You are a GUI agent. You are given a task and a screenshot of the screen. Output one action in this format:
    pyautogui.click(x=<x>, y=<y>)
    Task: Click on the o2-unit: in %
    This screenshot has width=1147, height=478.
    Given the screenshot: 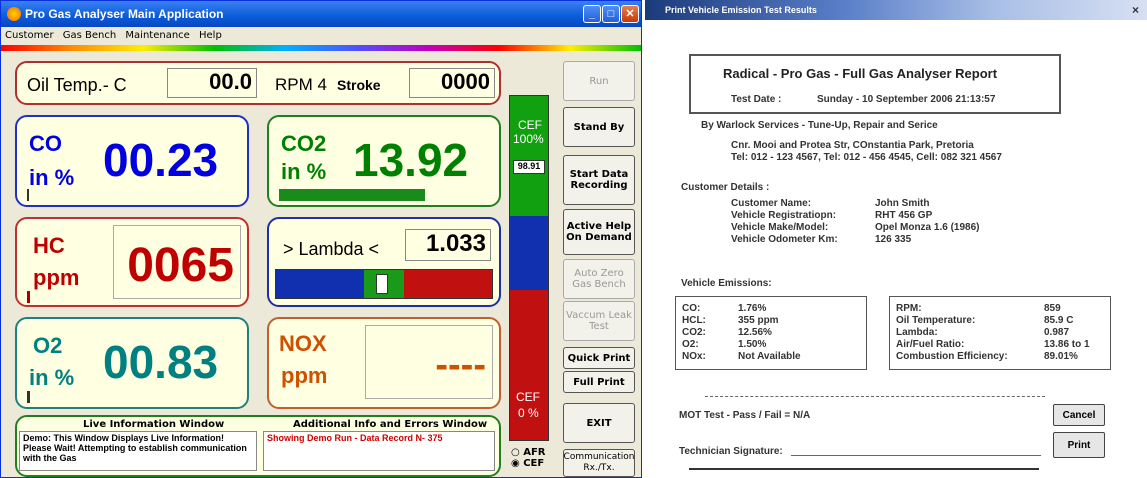 What is the action you would take?
    pyautogui.click(x=52, y=377)
    